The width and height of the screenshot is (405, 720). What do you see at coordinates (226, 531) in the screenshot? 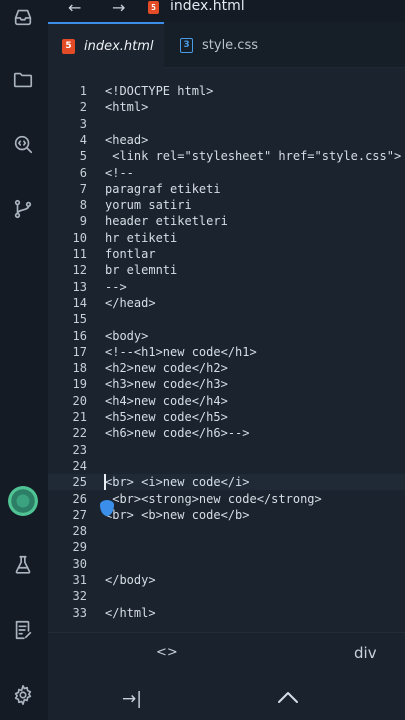
I see `code-line: 28` at bounding box center [226, 531].